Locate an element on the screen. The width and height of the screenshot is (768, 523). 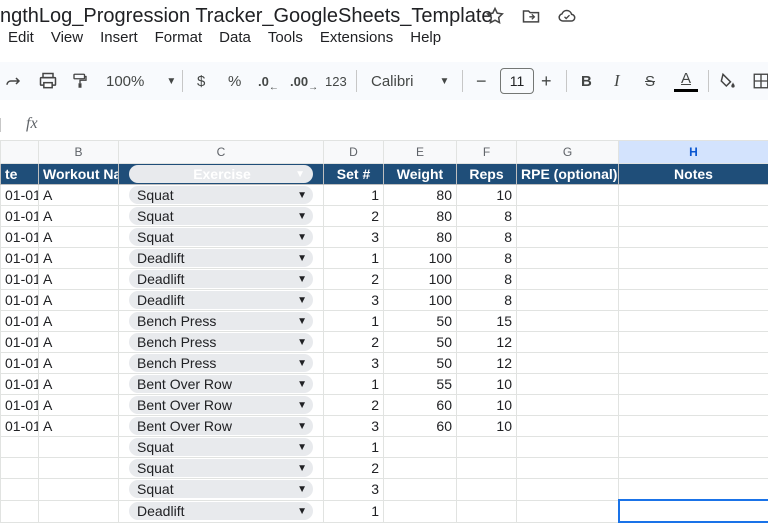
font-select: Calibri ▼ is located at coordinates (410, 81).